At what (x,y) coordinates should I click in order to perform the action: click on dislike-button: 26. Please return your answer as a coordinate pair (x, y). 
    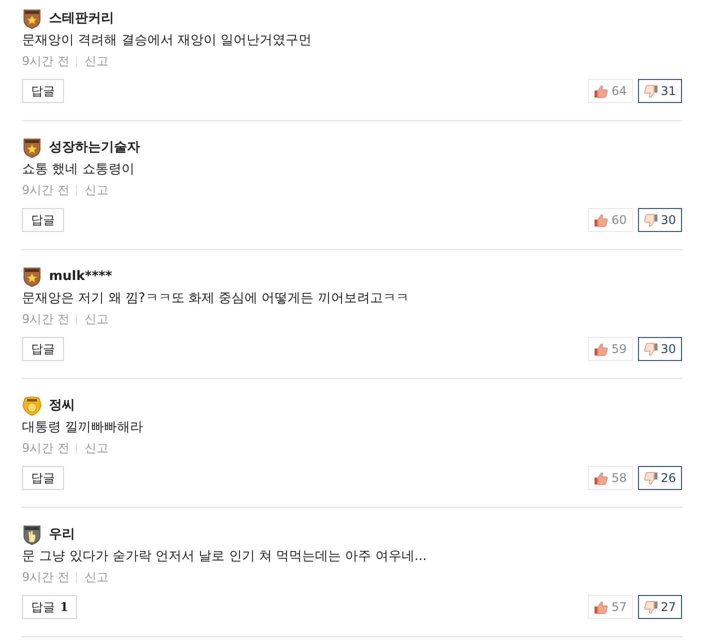
    Looking at the image, I should click on (660, 478).